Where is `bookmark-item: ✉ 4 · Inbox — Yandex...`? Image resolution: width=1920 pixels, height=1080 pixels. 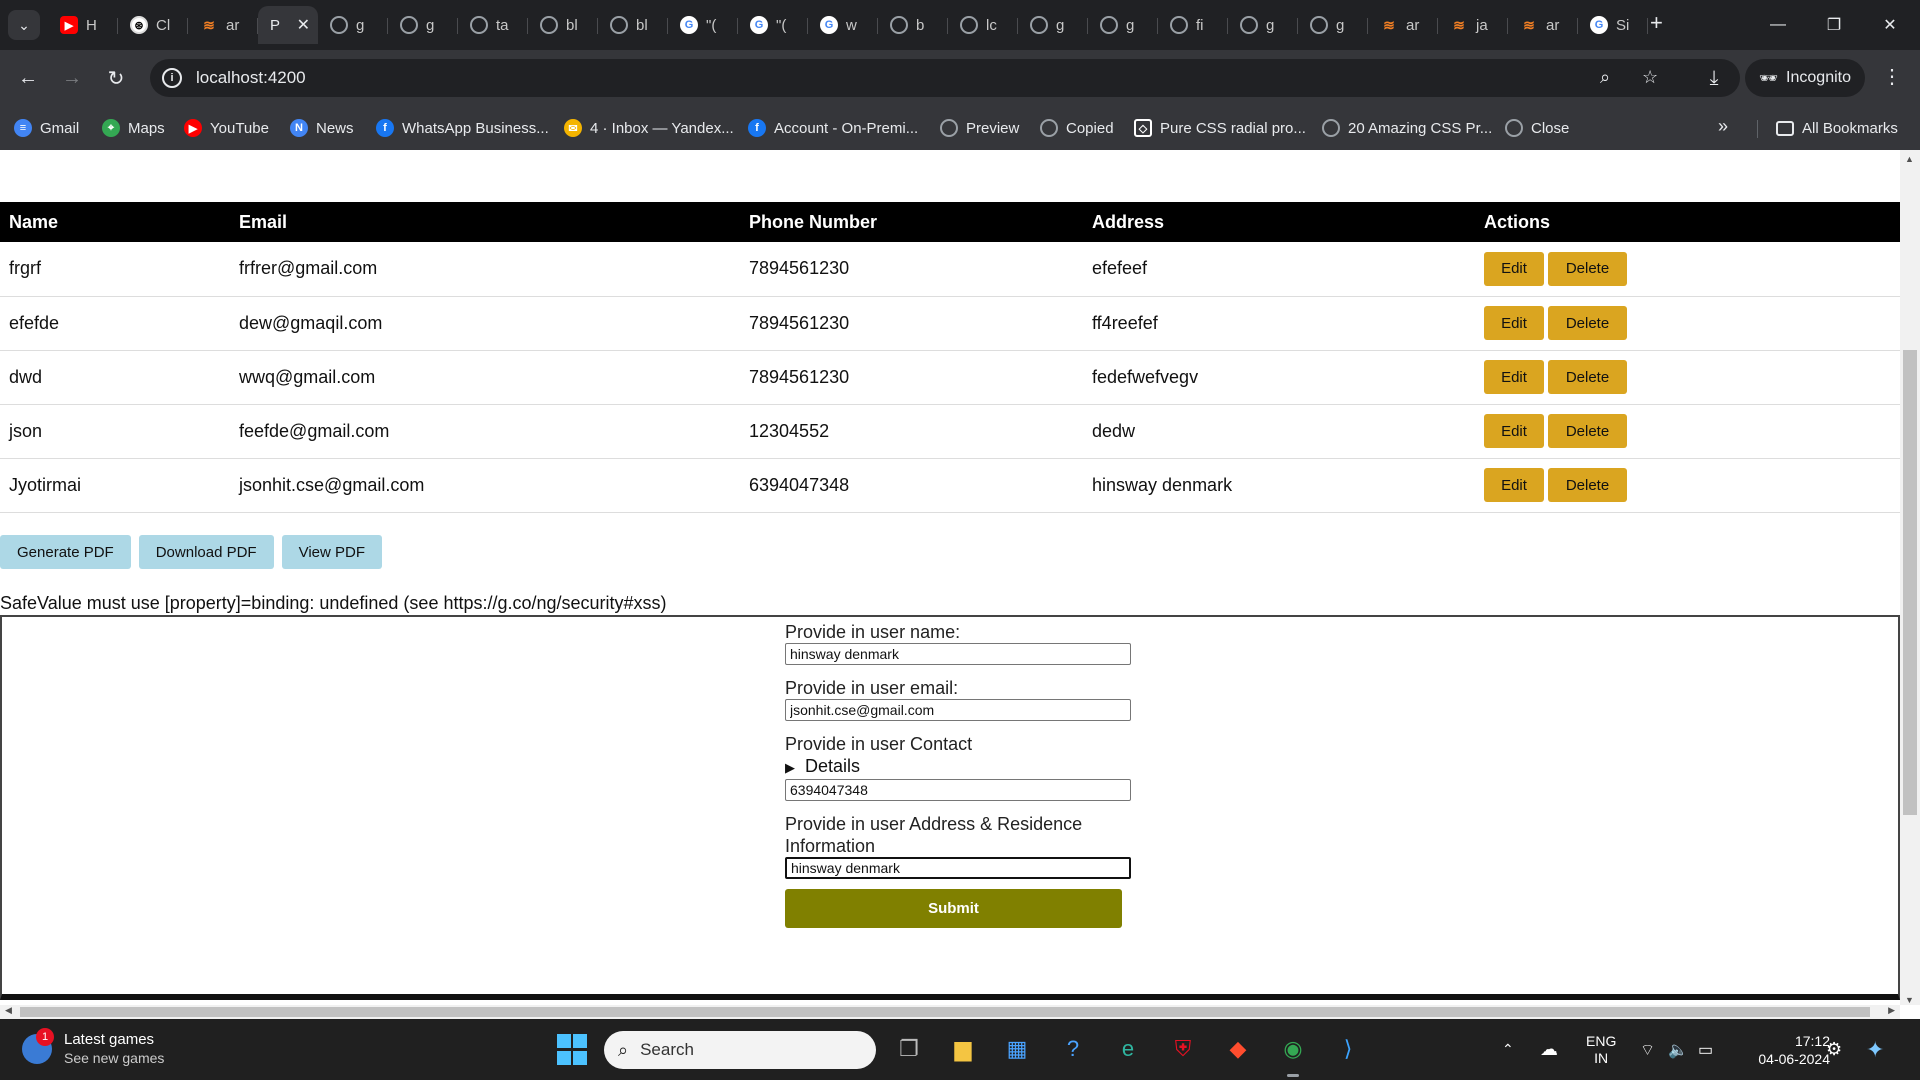 bookmark-item: ✉ 4 · Inbox — Yandex... is located at coordinates (649, 128).